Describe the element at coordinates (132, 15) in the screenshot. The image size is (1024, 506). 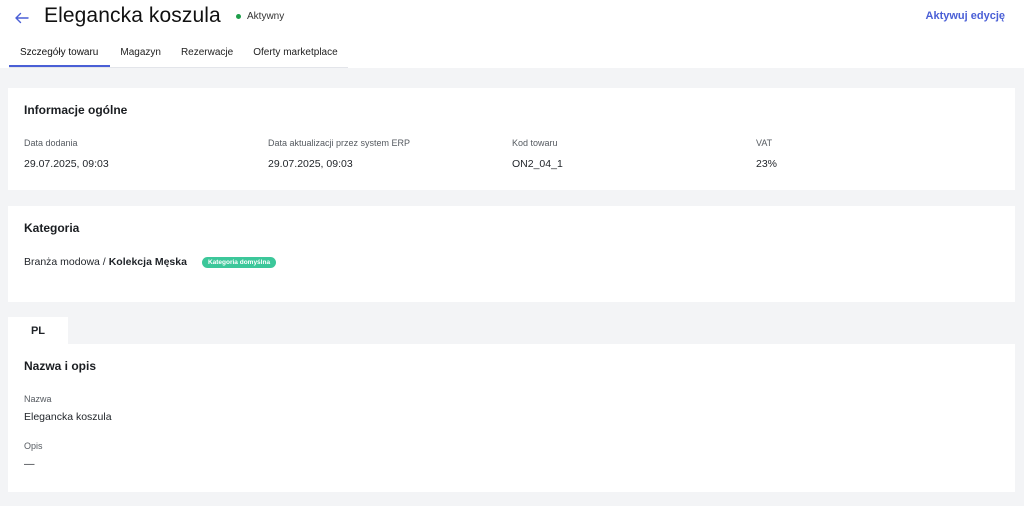
I see `page-title: Elegancka koszula` at that location.